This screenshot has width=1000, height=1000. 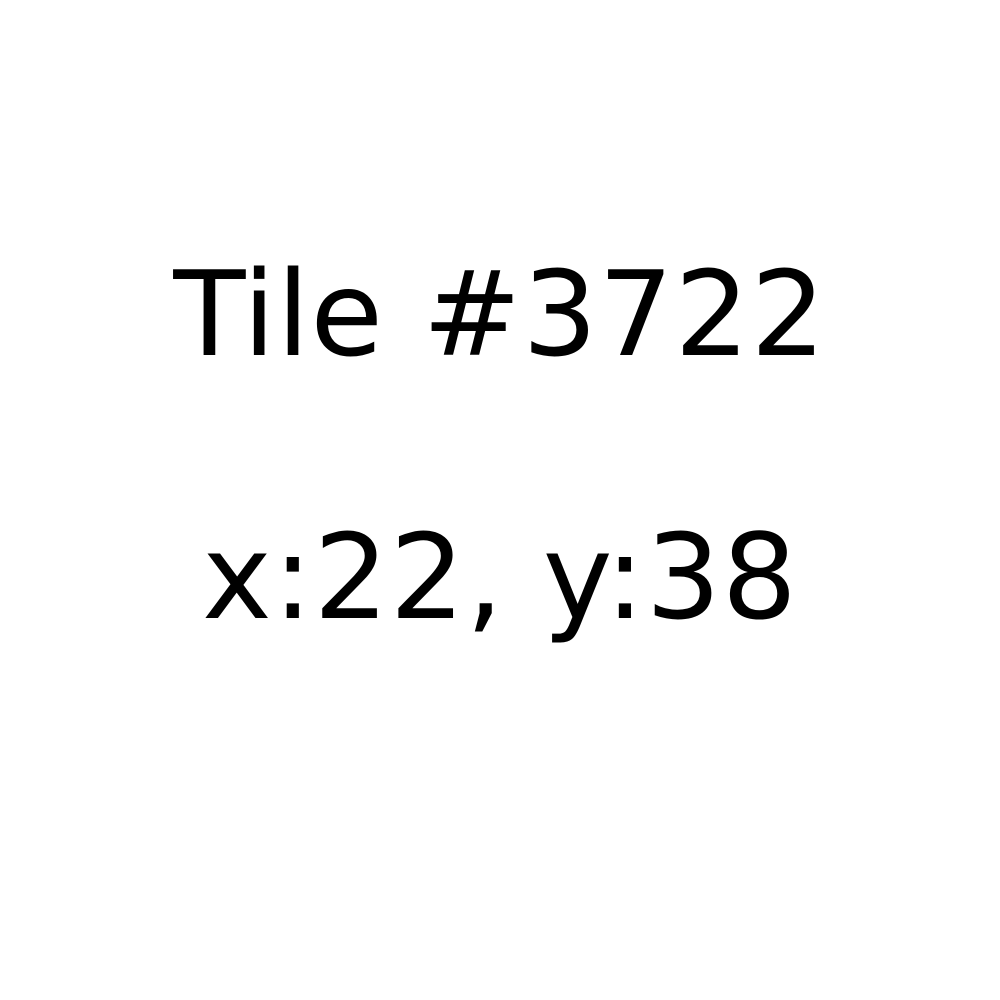 What do you see at coordinates (500, 577) in the screenshot?
I see `tile-coordinates: x:22, y:38` at bounding box center [500, 577].